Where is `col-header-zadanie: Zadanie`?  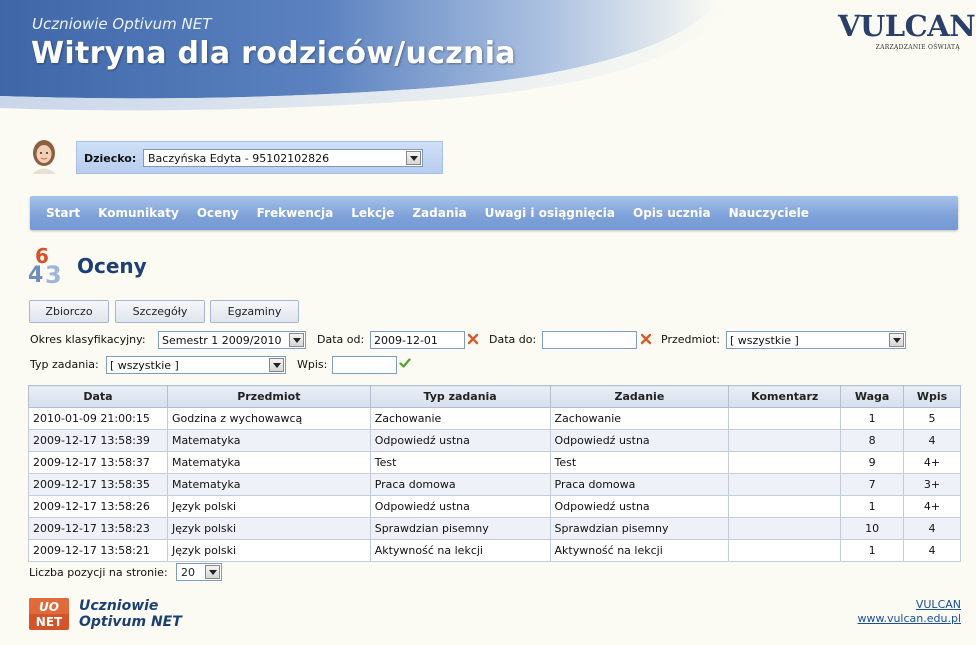
col-header-zadanie: Zadanie is located at coordinates (639, 396).